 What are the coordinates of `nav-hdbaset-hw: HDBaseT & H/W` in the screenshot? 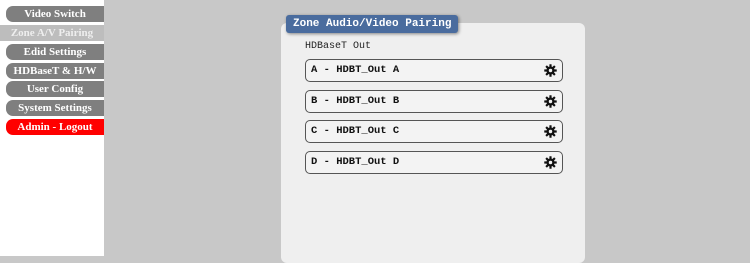 It's located at (55, 71).